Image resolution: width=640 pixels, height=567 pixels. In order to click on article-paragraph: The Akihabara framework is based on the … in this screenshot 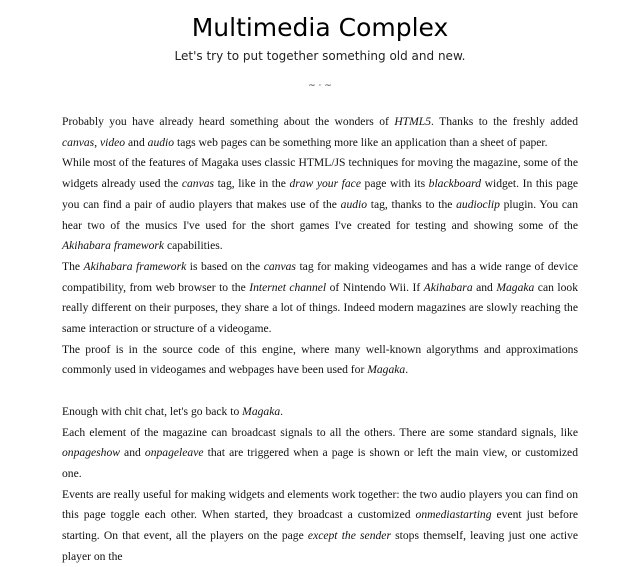, I will do `click(320, 298)`.